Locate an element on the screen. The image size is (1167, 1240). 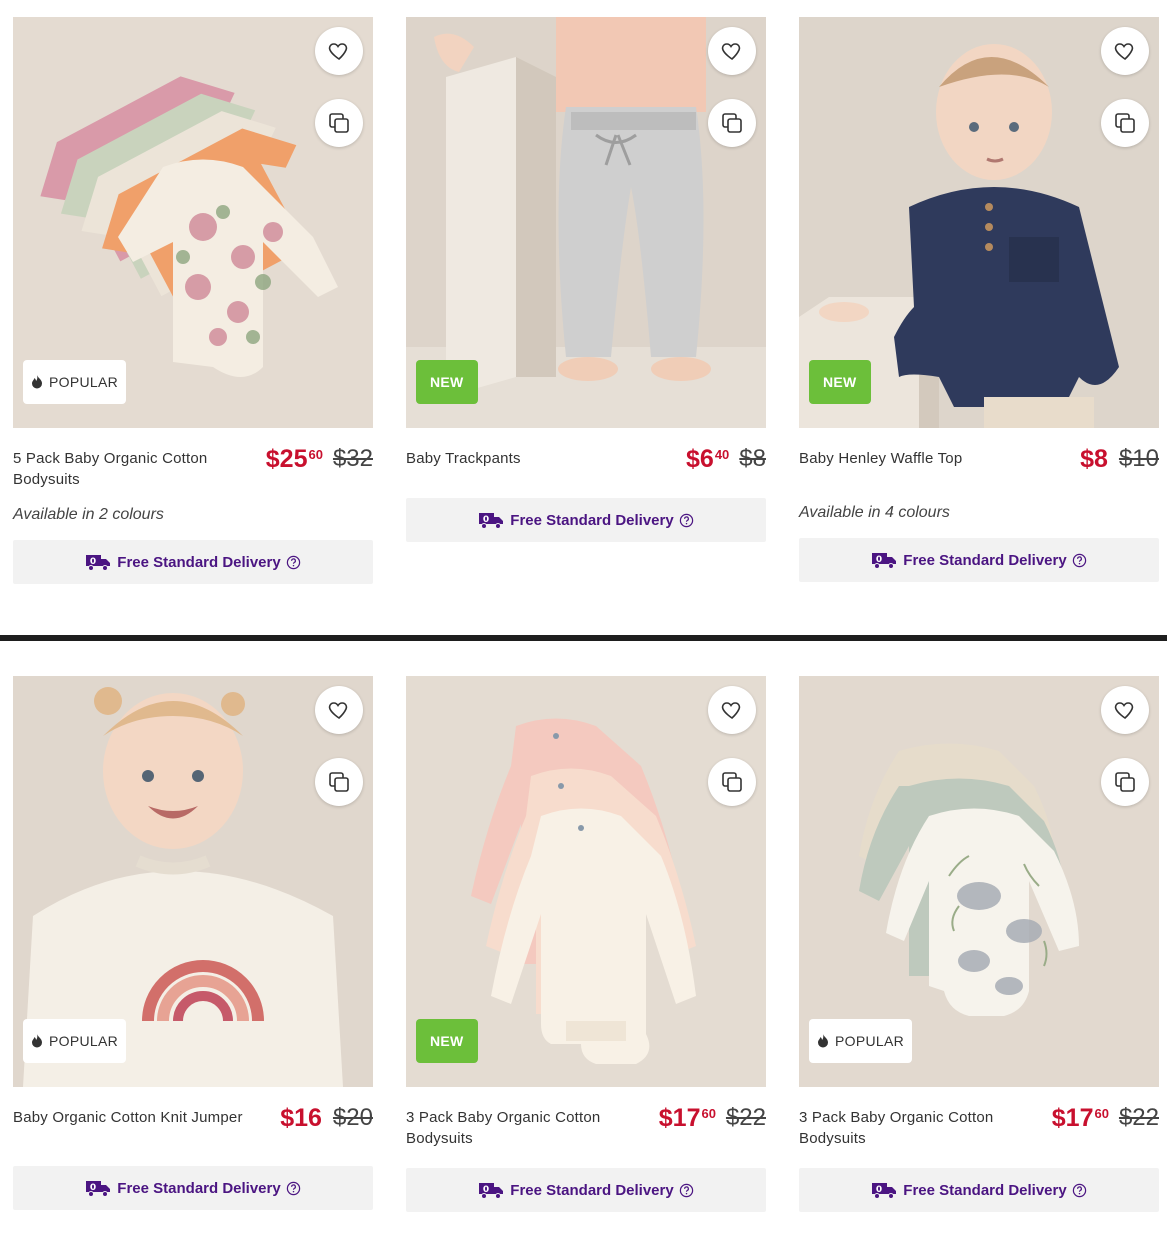
original-price: $32 is located at coordinates (352, 458).